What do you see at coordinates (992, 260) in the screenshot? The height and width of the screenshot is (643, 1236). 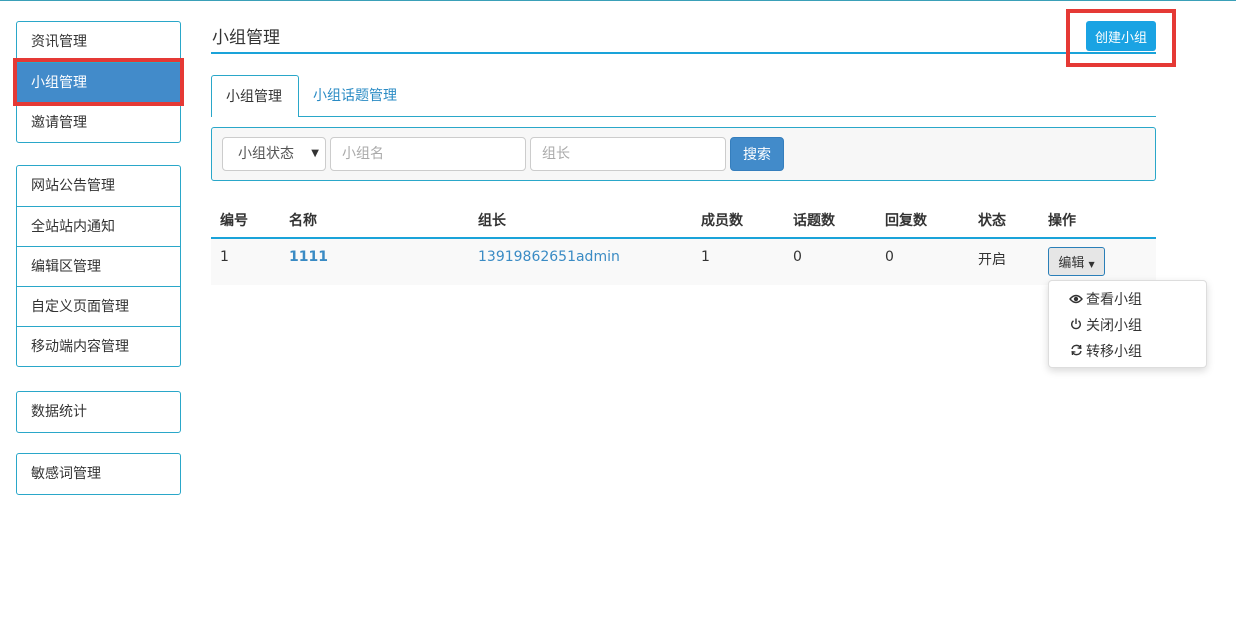 I see `cell-status: 开启` at bounding box center [992, 260].